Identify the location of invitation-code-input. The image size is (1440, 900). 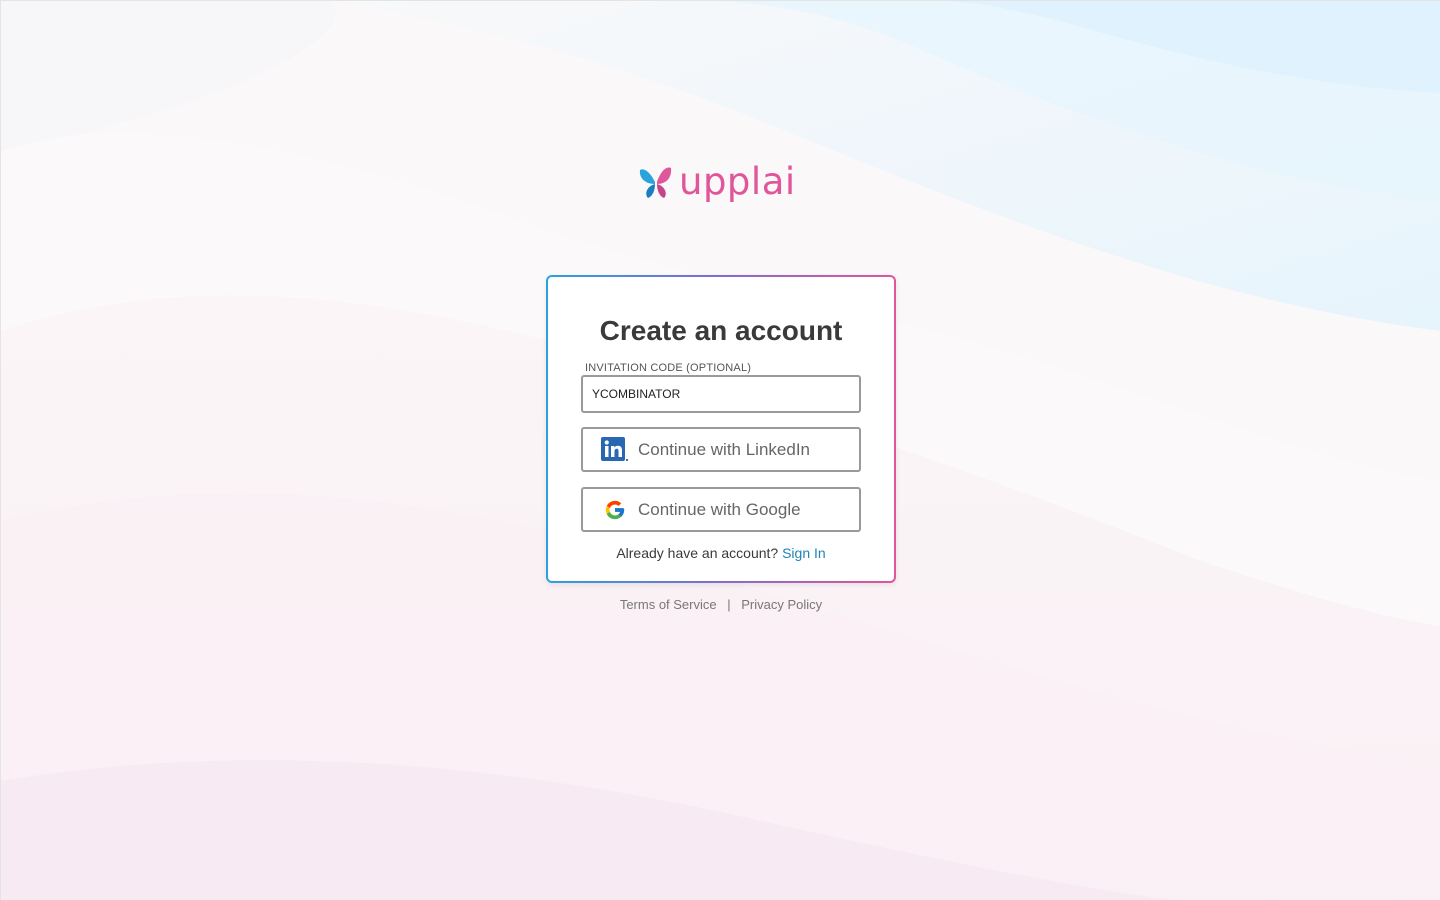
(721, 394).